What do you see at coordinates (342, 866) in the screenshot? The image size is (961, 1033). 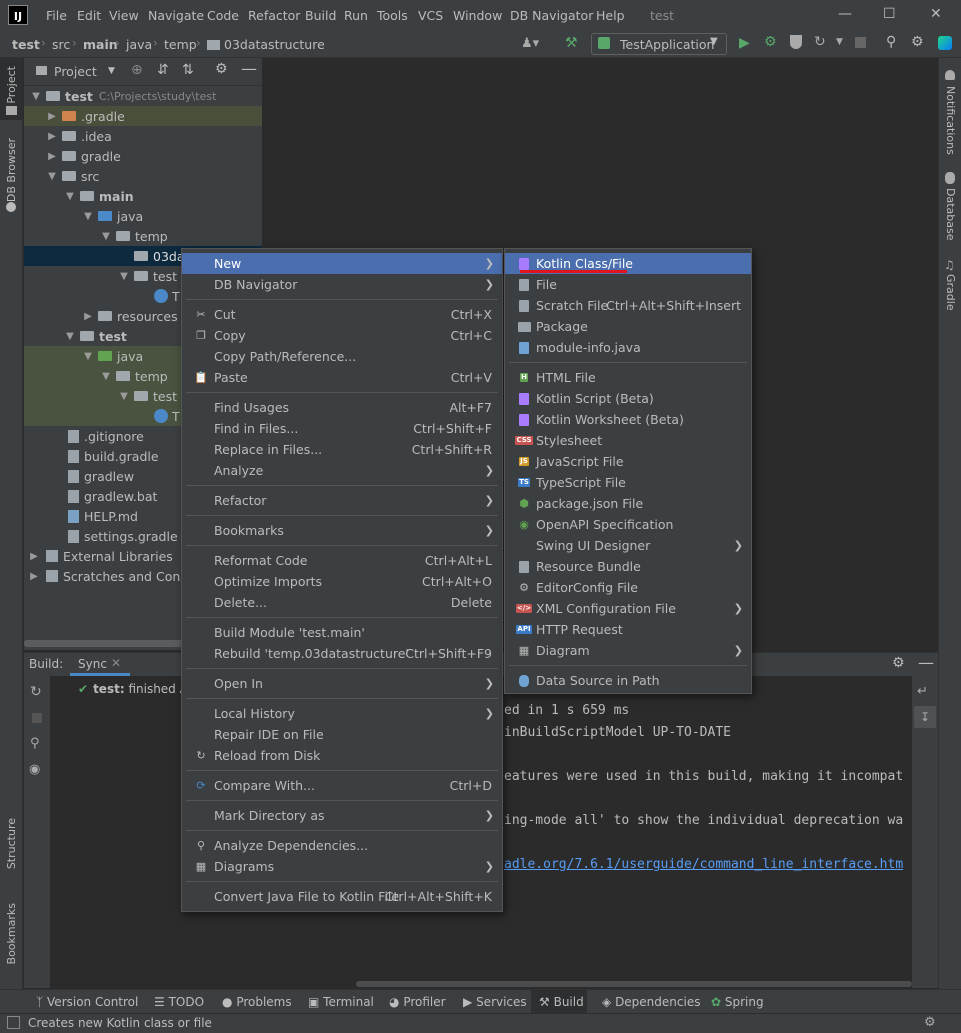 I see `context-item-diagrams: ▦ Diagrams ❯` at bounding box center [342, 866].